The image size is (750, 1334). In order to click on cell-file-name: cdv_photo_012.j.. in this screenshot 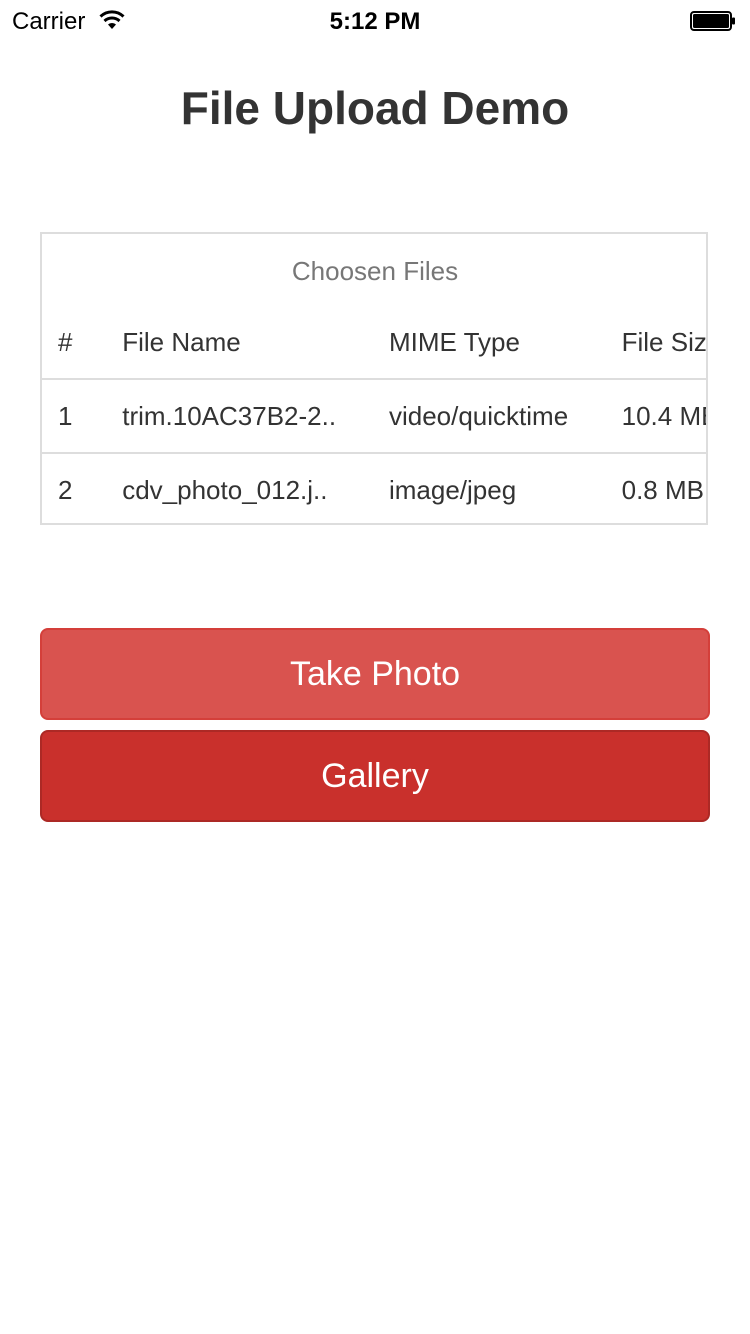, I will do `click(225, 489)`.